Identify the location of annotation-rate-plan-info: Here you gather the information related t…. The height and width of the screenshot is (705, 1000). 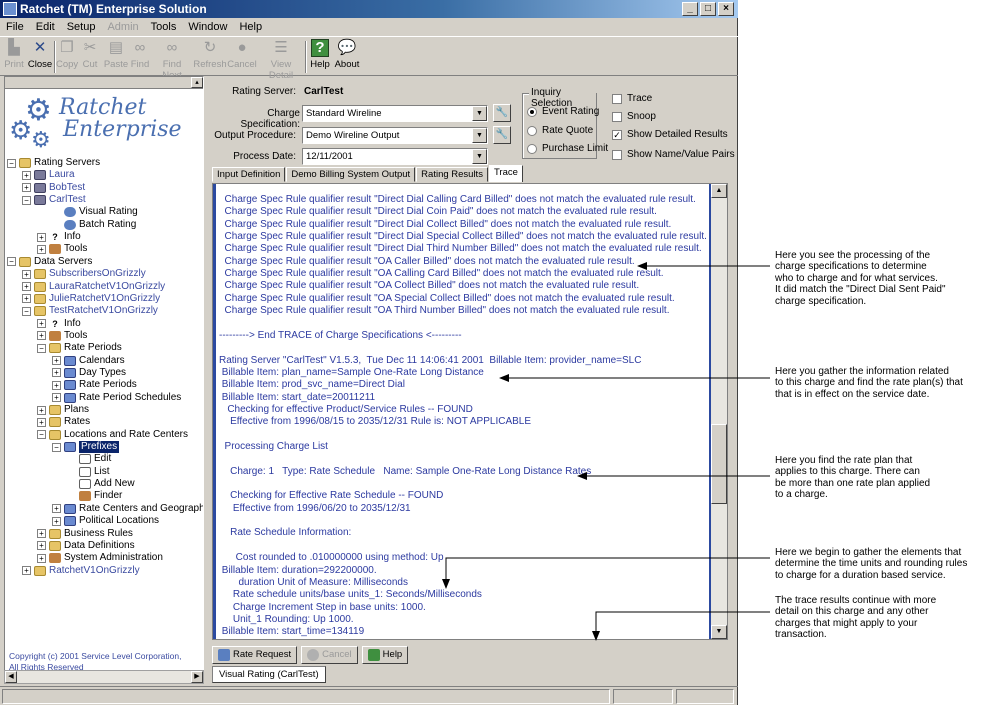
(869, 383).